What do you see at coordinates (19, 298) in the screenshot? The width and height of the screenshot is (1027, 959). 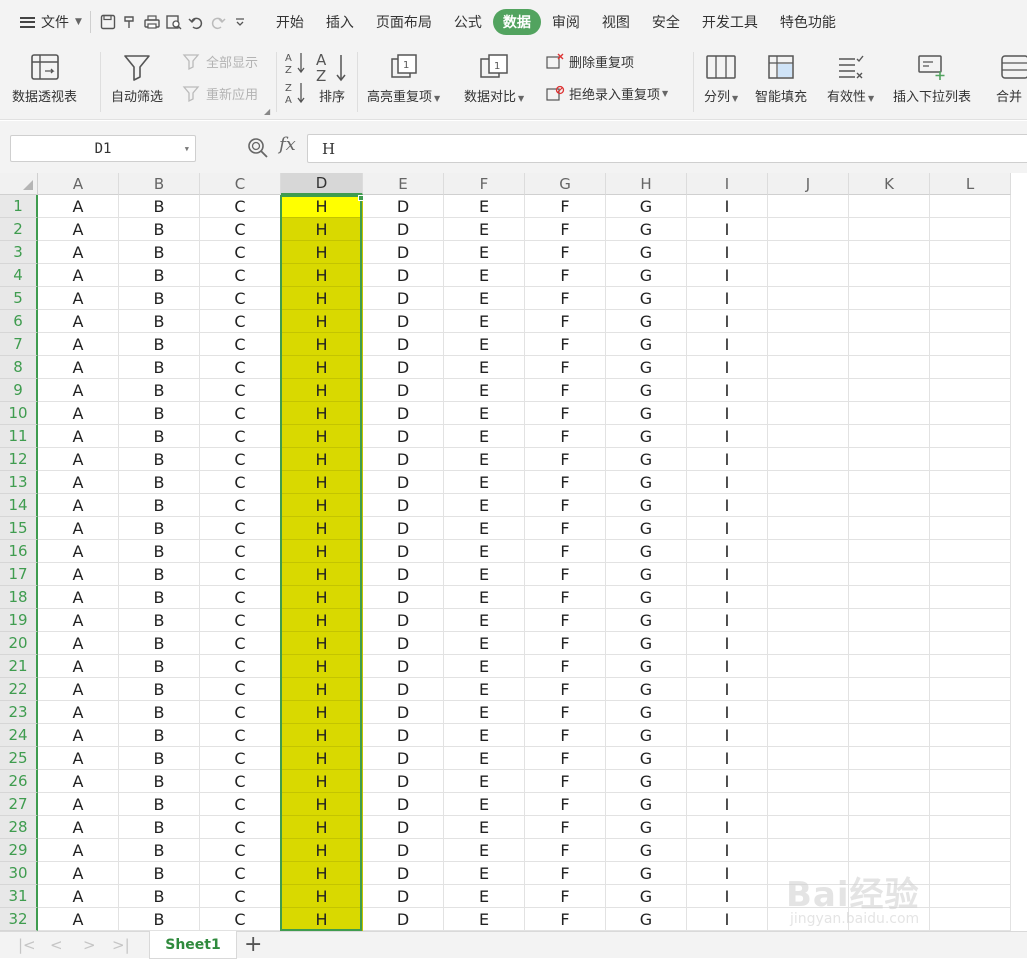 I see `row-header: 5` at bounding box center [19, 298].